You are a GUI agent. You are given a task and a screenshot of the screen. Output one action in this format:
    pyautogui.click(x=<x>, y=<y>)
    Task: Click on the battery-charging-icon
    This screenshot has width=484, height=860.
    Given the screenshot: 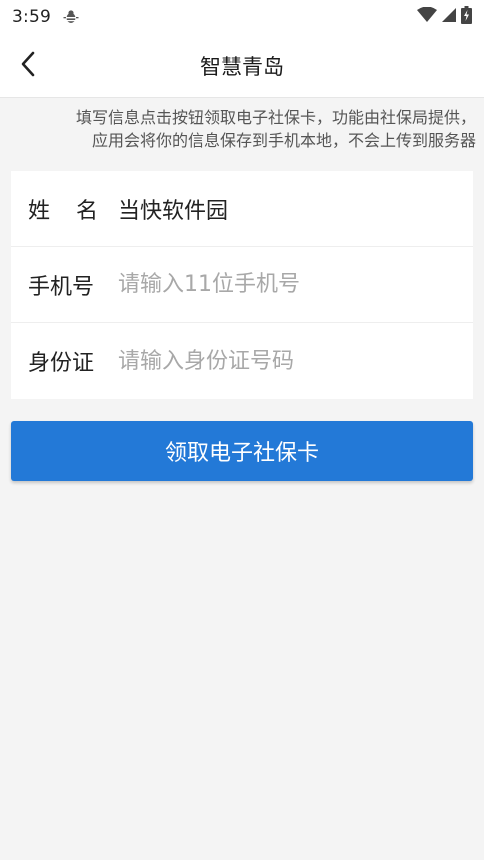 What is the action you would take?
    pyautogui.click(x=466, y=17)
    